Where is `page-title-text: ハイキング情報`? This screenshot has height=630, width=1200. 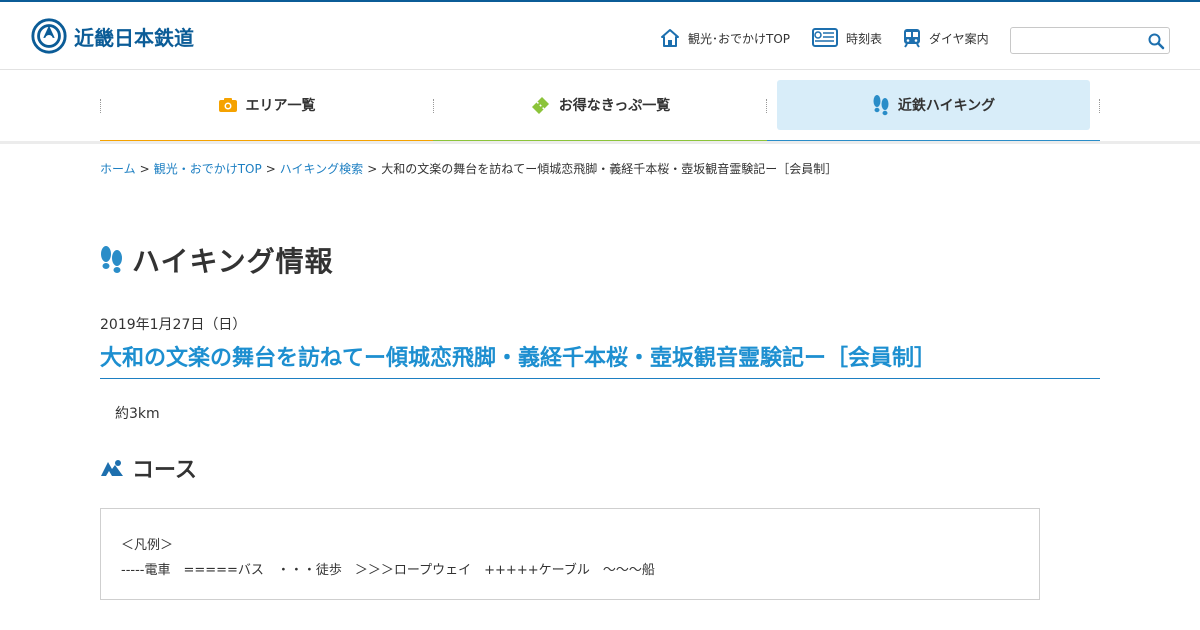
page-title-text: ハイキング情報 is located at coordinates (233, 261).